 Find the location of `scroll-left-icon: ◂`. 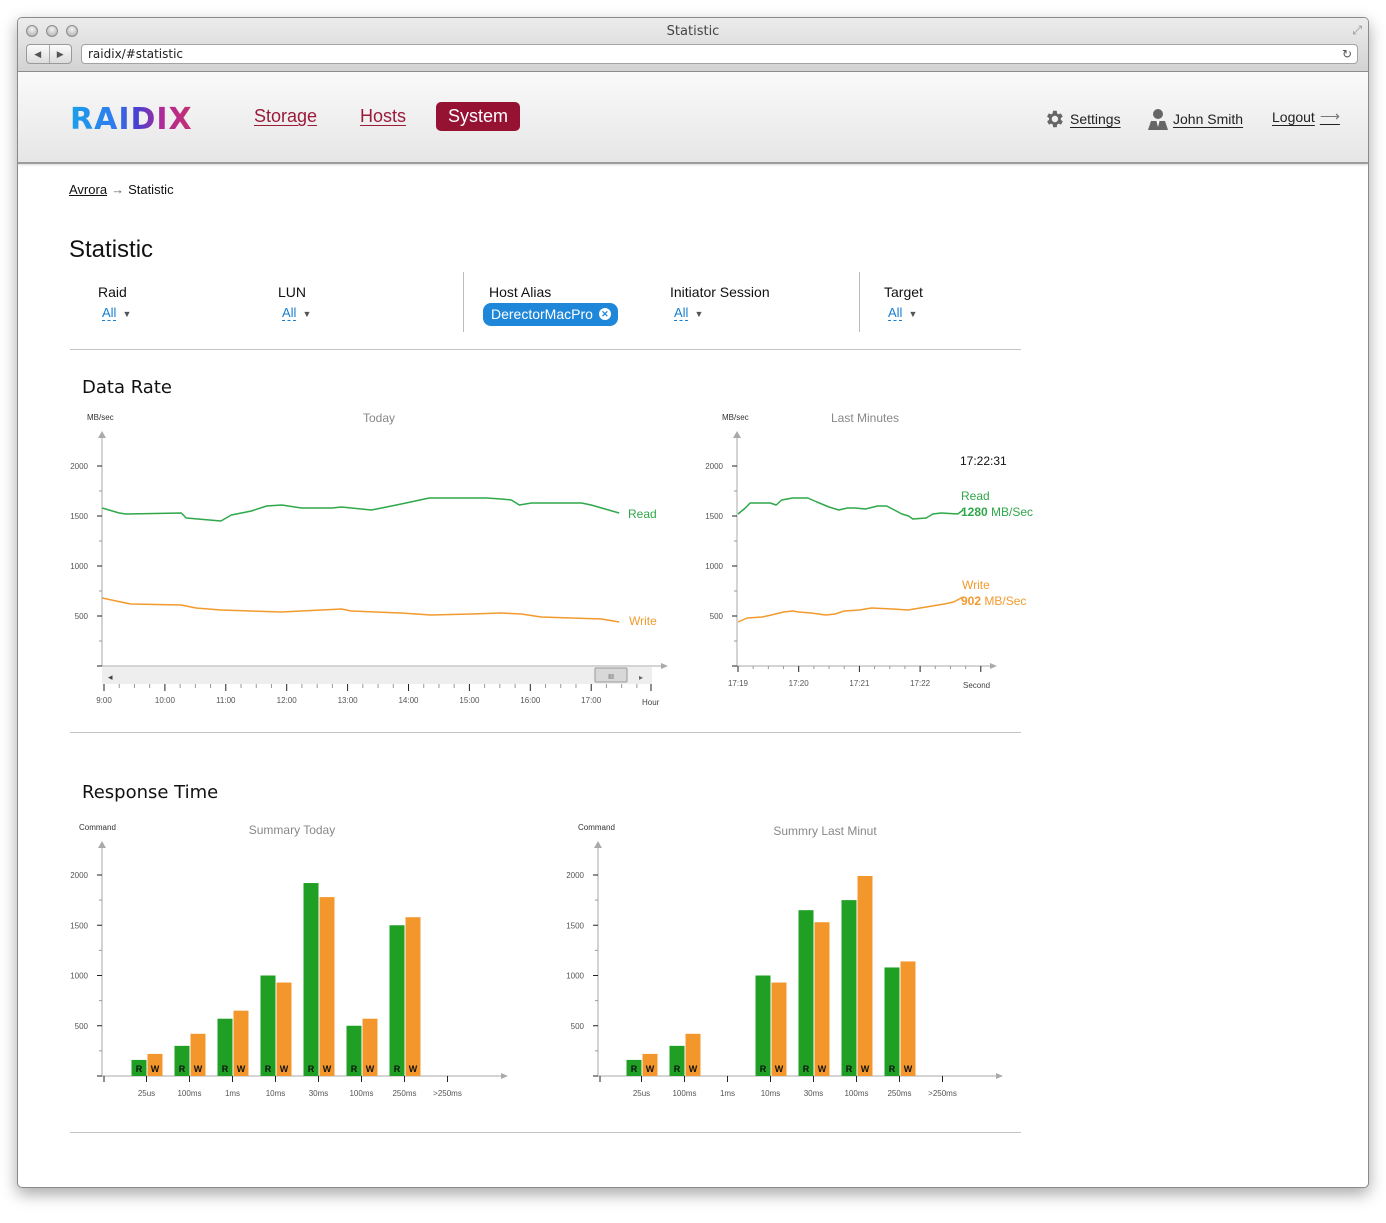

scroll-left-icon: ◂ is located at coordinates (110, 677).